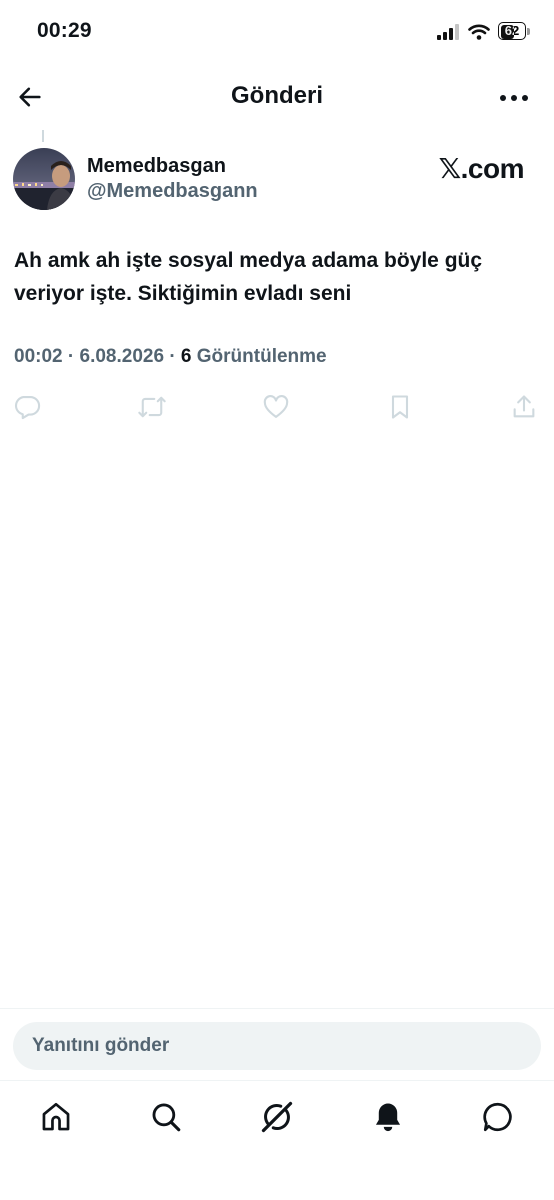 Image resolution: width=554 pixels, height=1200 pixels. Describe the element at coordinates (43, 136) in the screenshot. I see `thread-connector-line` at that location.